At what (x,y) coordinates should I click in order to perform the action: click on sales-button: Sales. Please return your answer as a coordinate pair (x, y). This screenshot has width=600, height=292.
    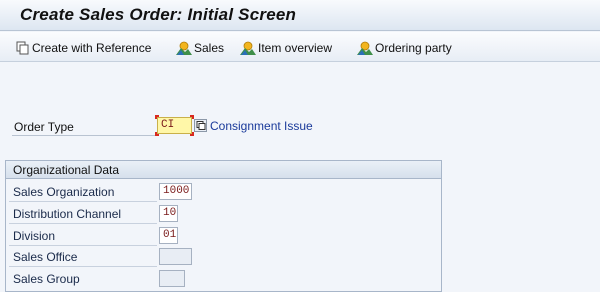
    Looking at the image, I should click on (200, 48).